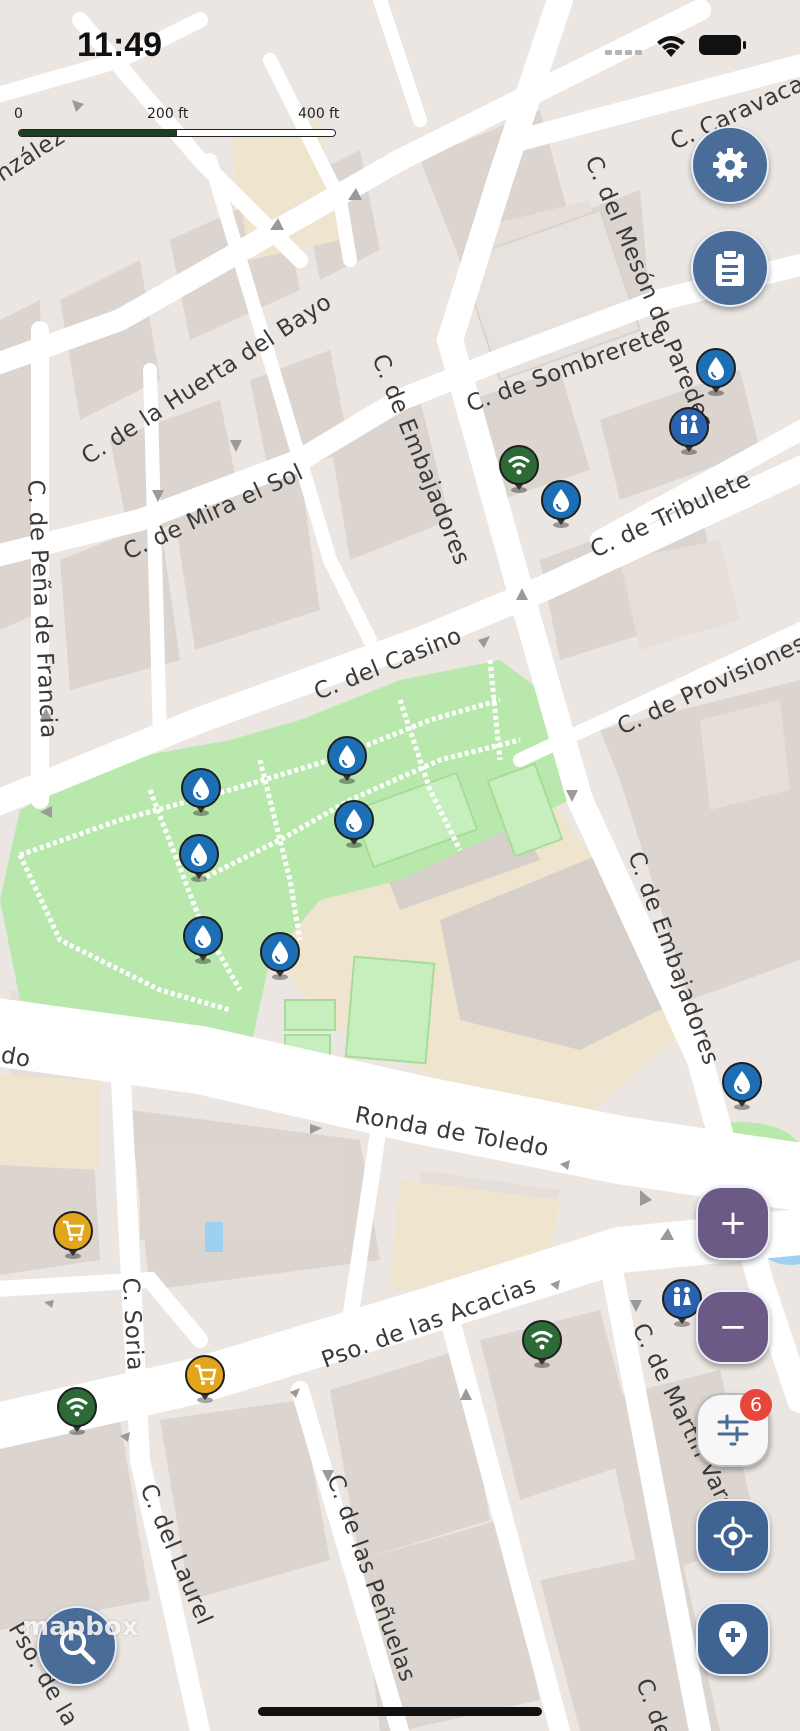 The image size is (800, 1731). I want to click on zoom-in-button: +, so click(733, 1223).